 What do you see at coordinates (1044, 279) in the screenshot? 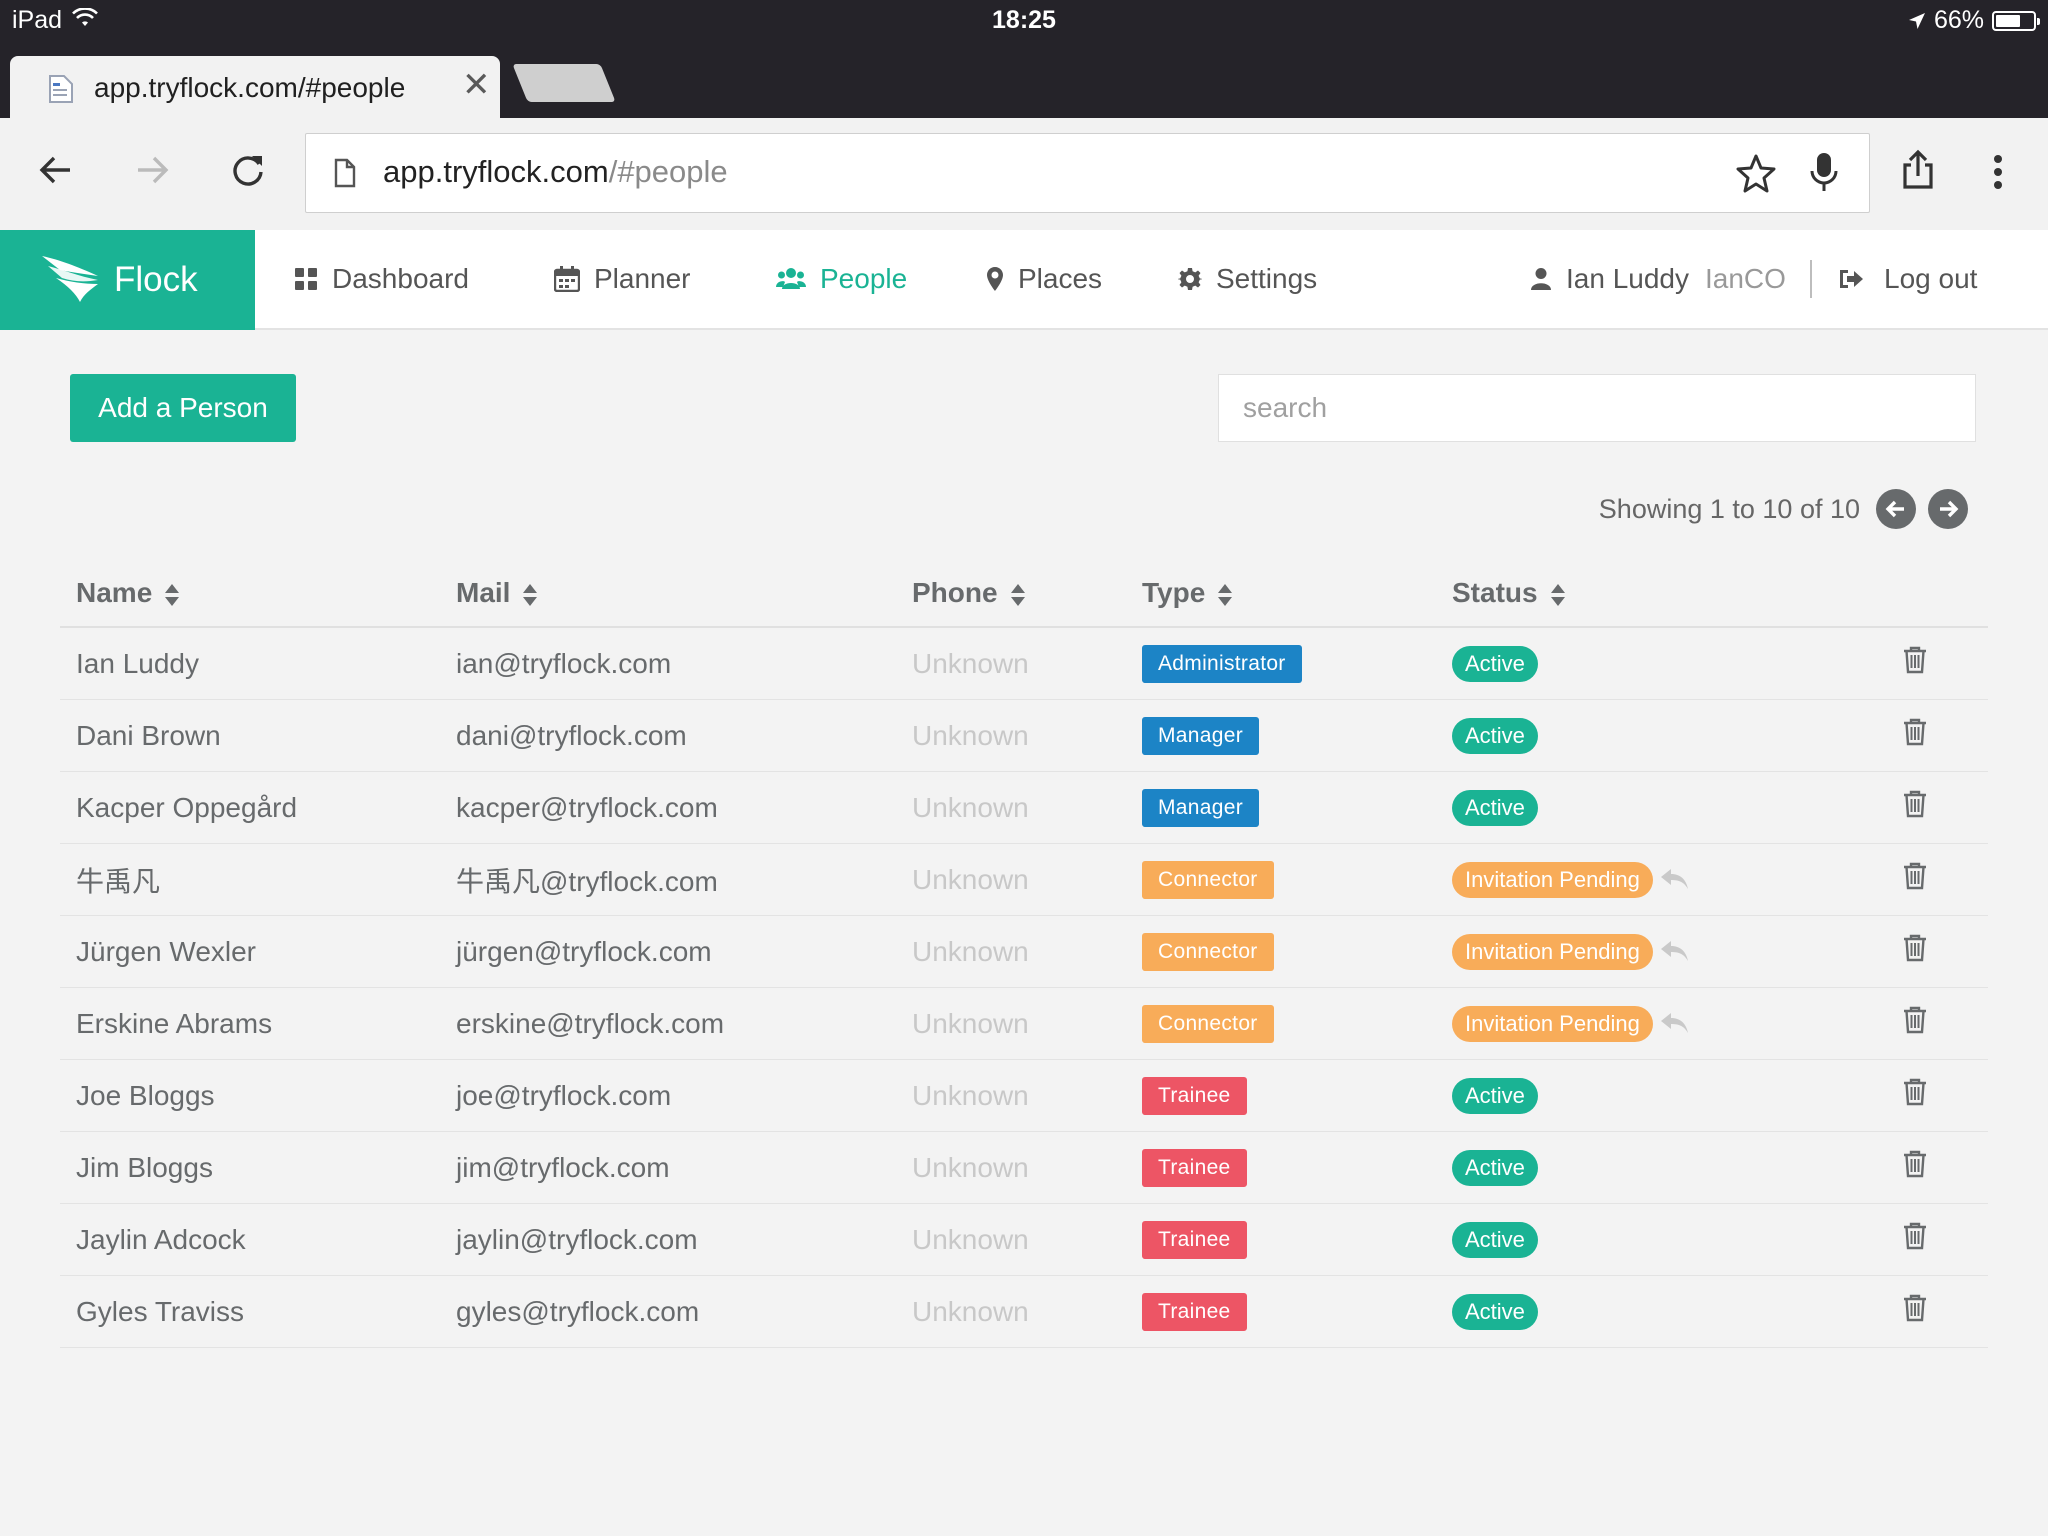
I see `nav-item-places: Places` at bounding box center [1044, 279].